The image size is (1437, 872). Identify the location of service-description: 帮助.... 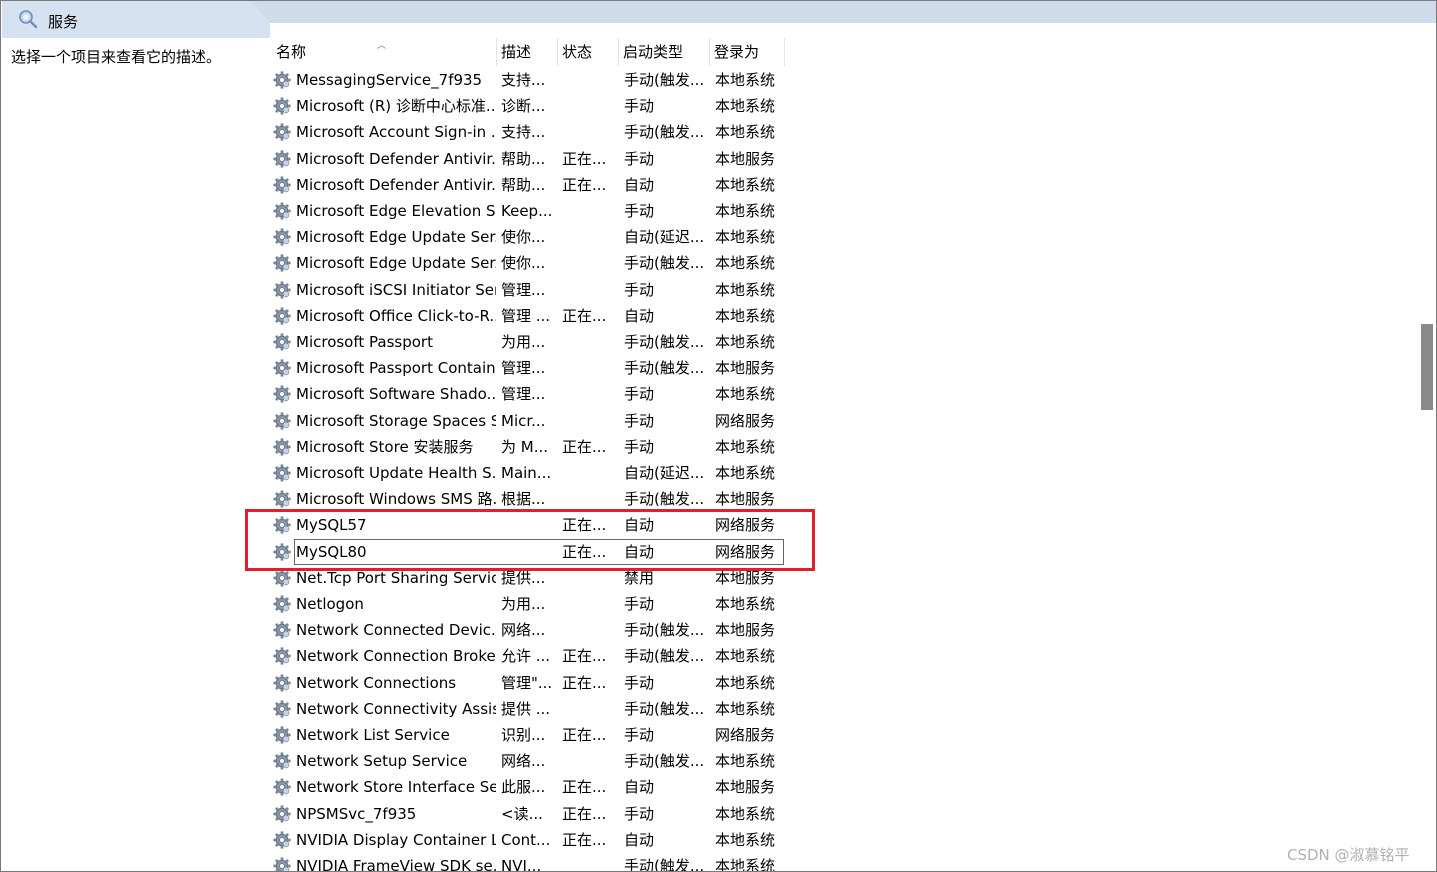
(523, 184).